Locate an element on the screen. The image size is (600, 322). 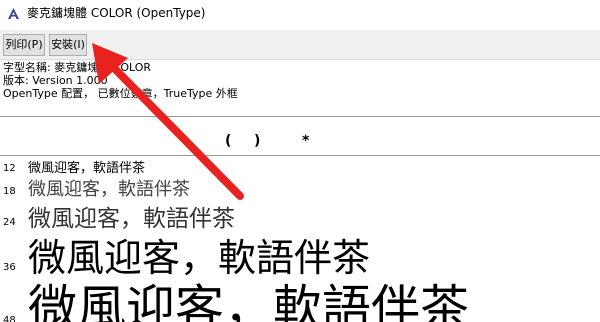
font-name-line: 字型名稱: 麥克鏞塊體 COLOR is located at coordinates (77, 67).